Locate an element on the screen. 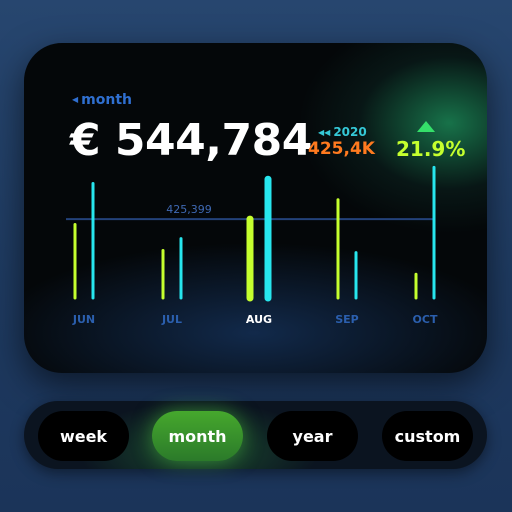  x-tick-jun: JUN is located at coordinates (83, 319).